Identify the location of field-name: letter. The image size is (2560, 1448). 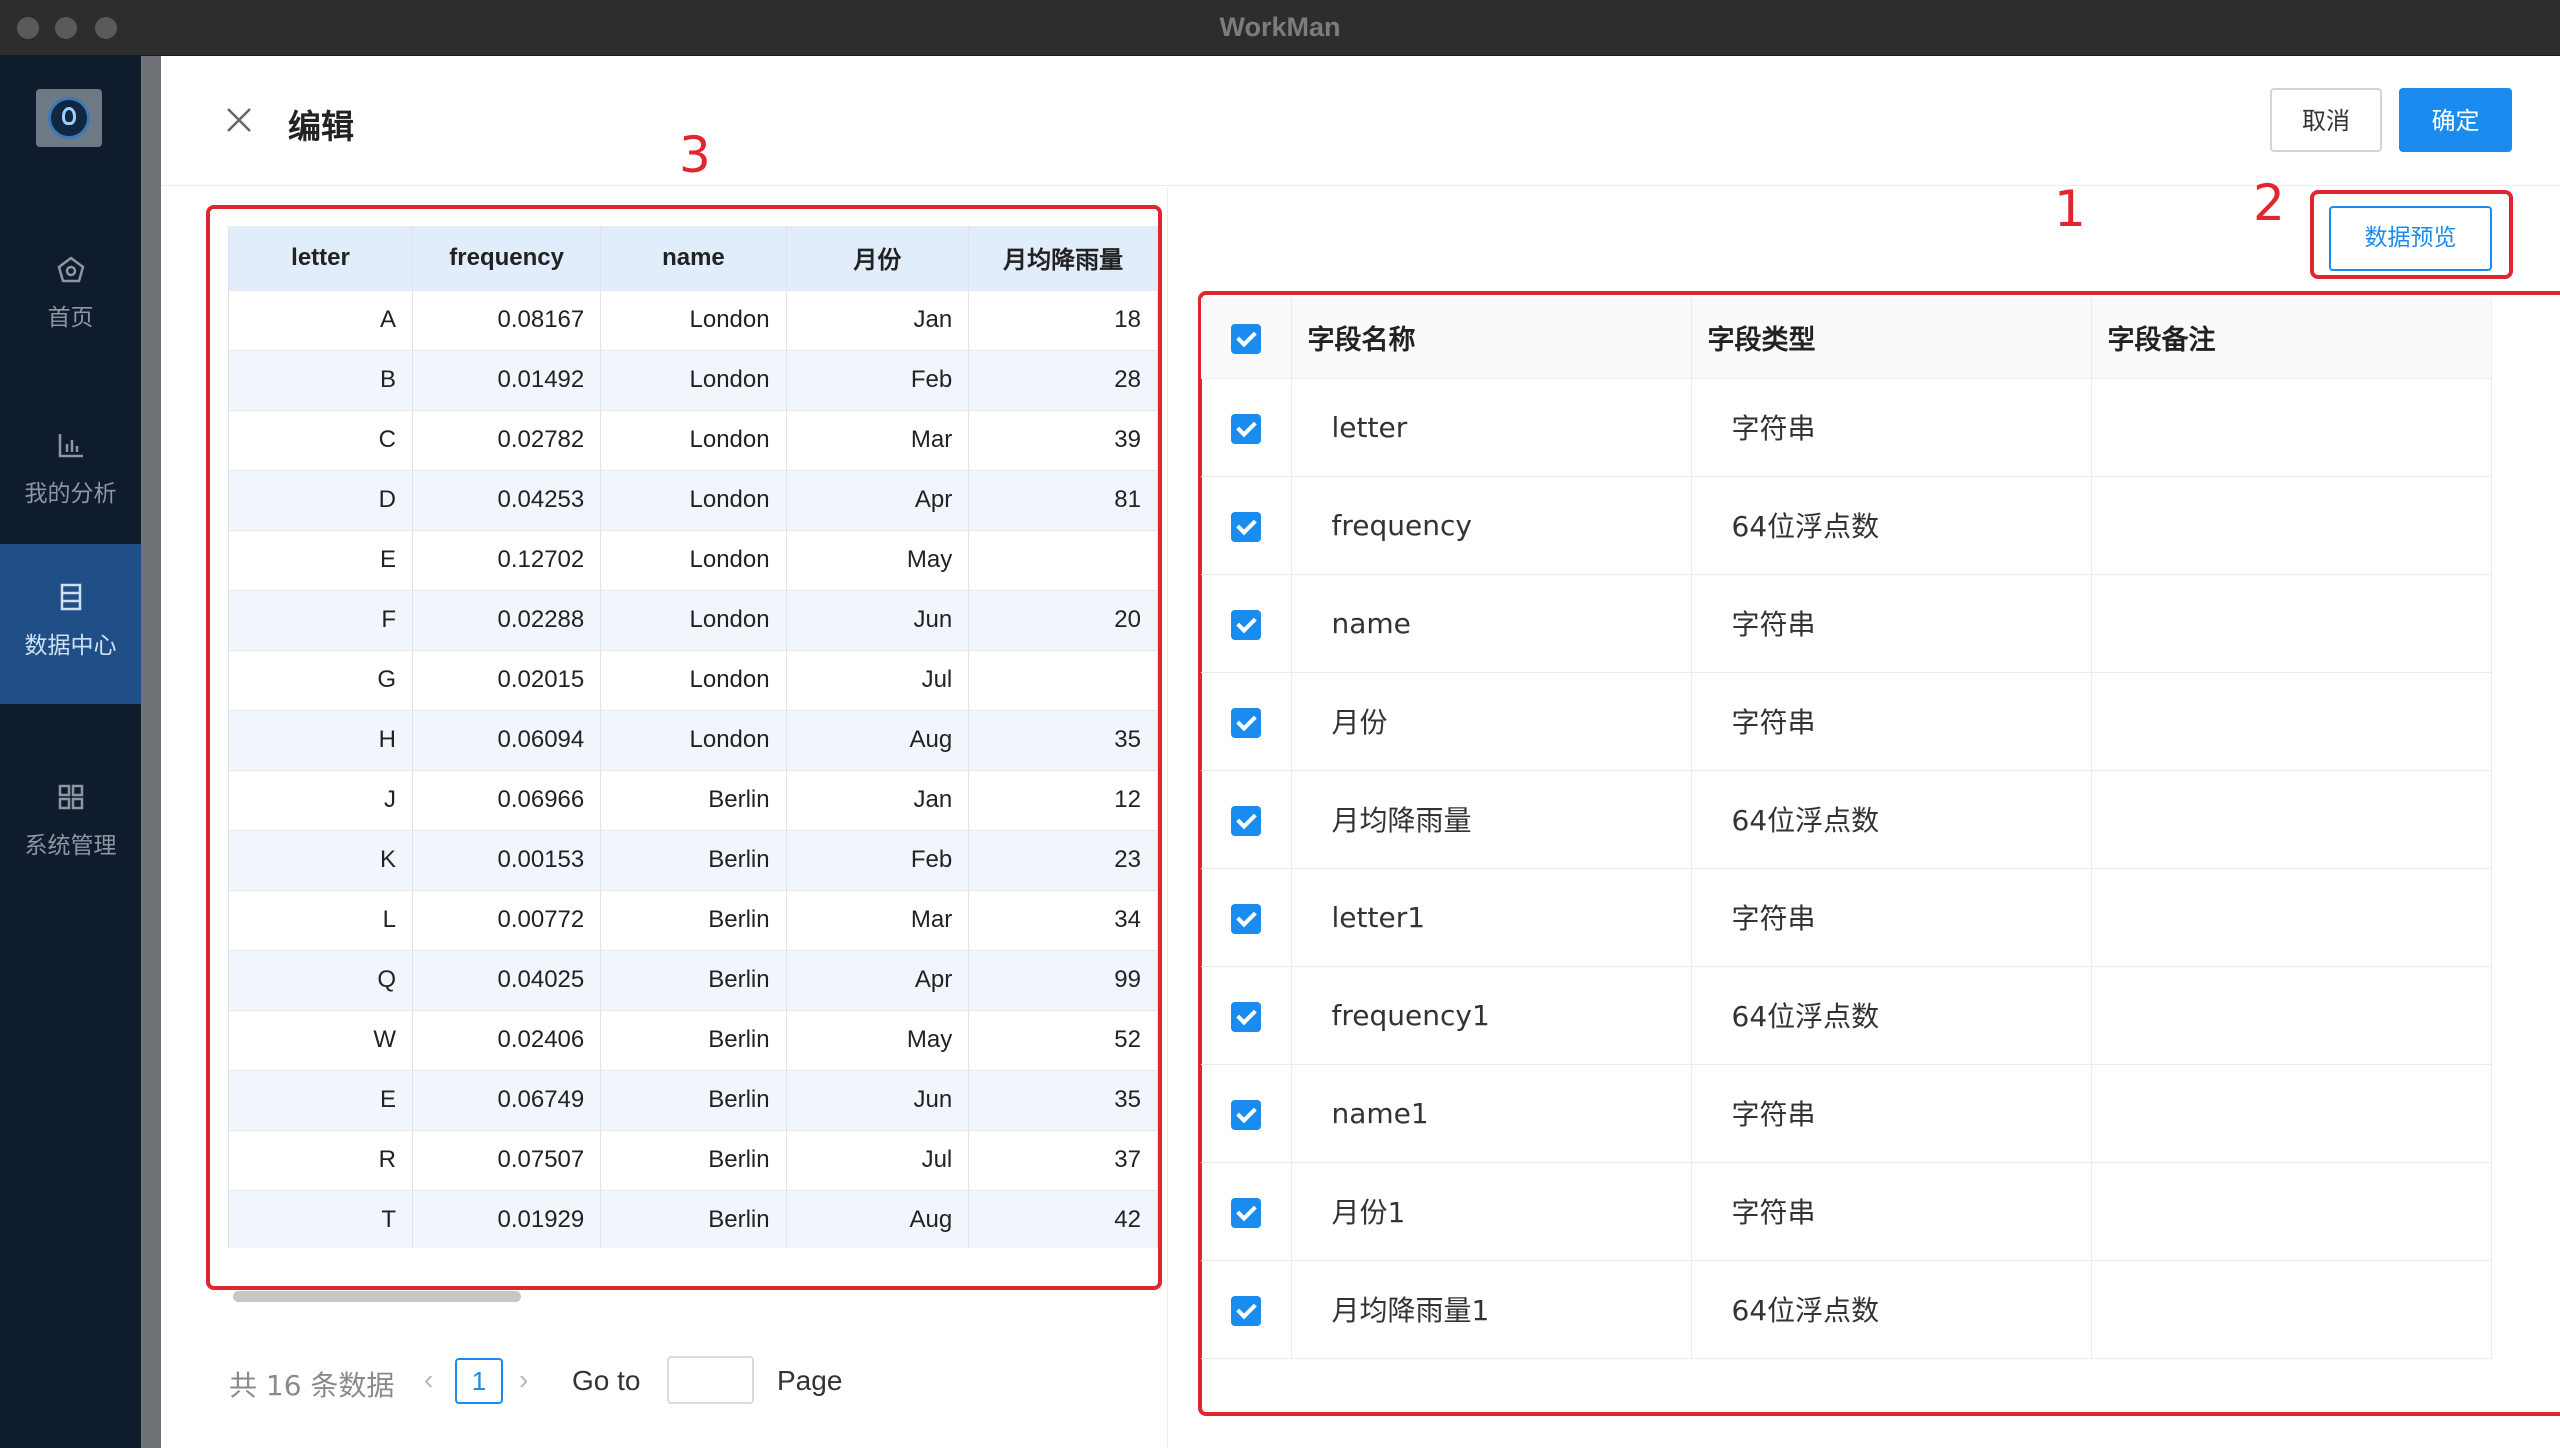
(1491, 427).